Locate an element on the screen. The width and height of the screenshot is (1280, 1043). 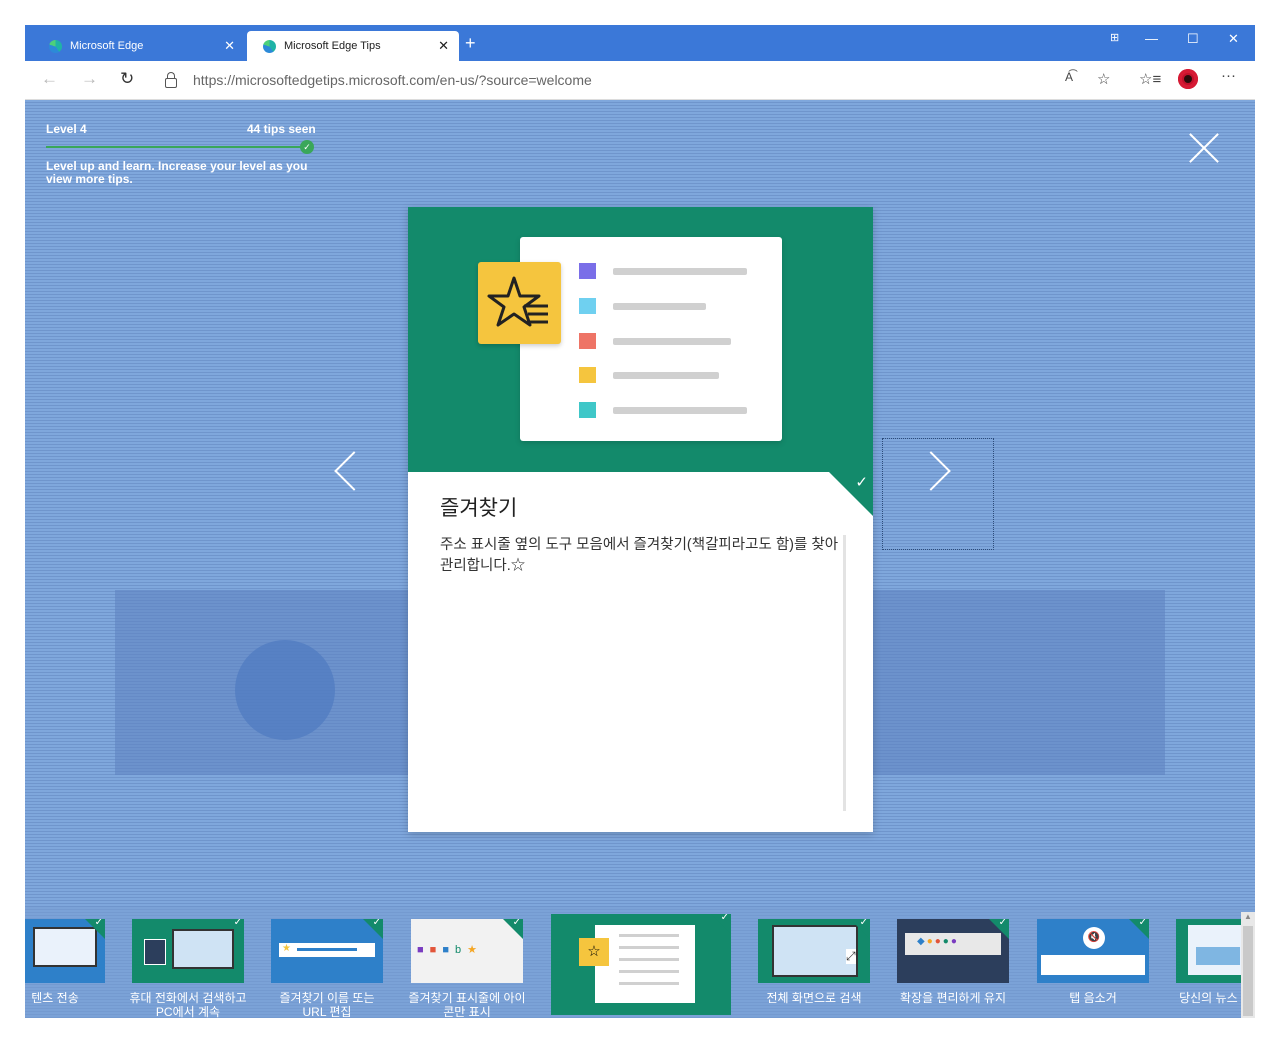
background-logo is located at coordinates (285, 690).